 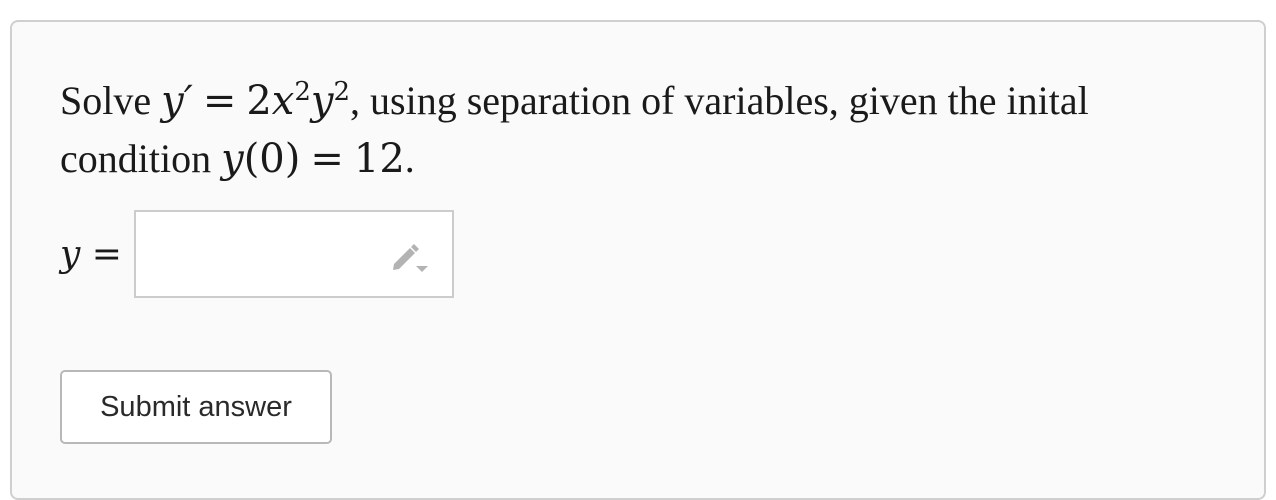 I want to click on question-suffix: ., so click(x=409, y=158).